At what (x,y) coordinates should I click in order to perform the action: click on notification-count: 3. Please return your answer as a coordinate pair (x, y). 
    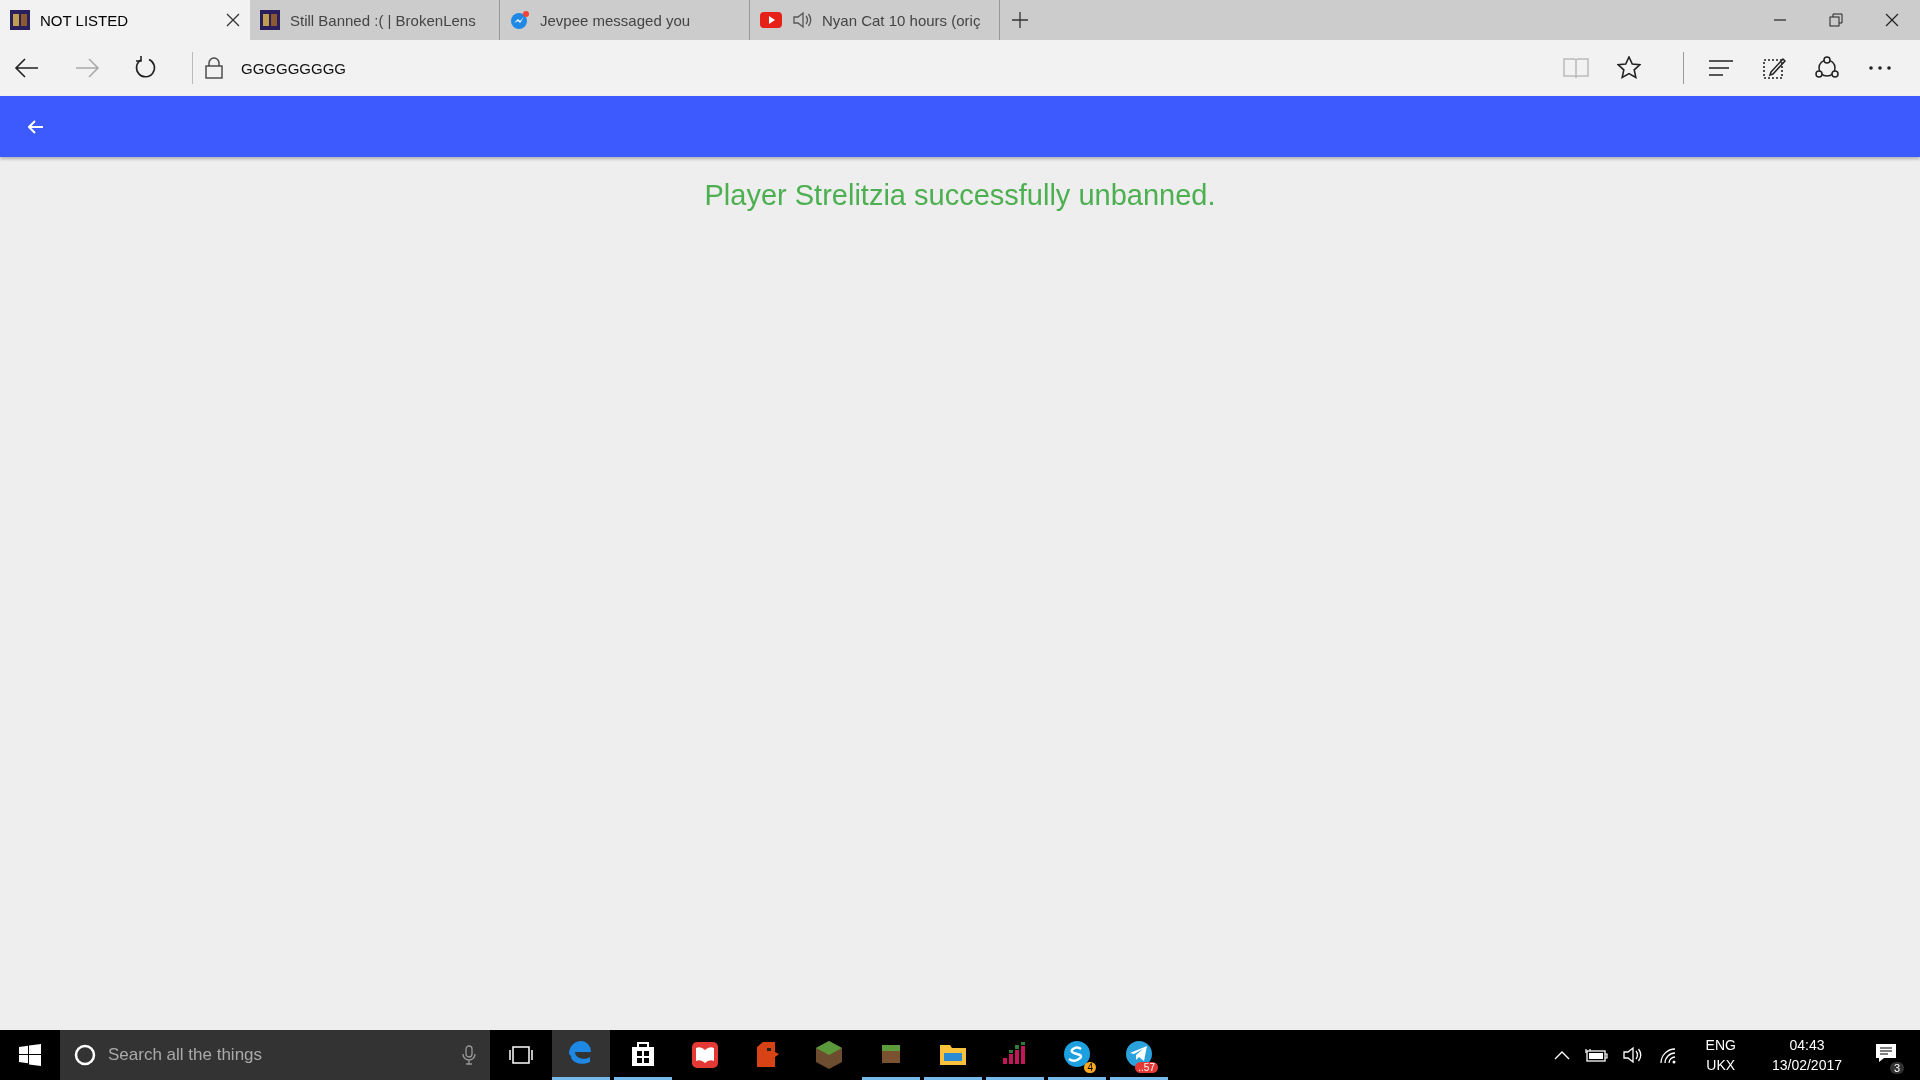
    Looking at the image, I should click on (1896, 1068).